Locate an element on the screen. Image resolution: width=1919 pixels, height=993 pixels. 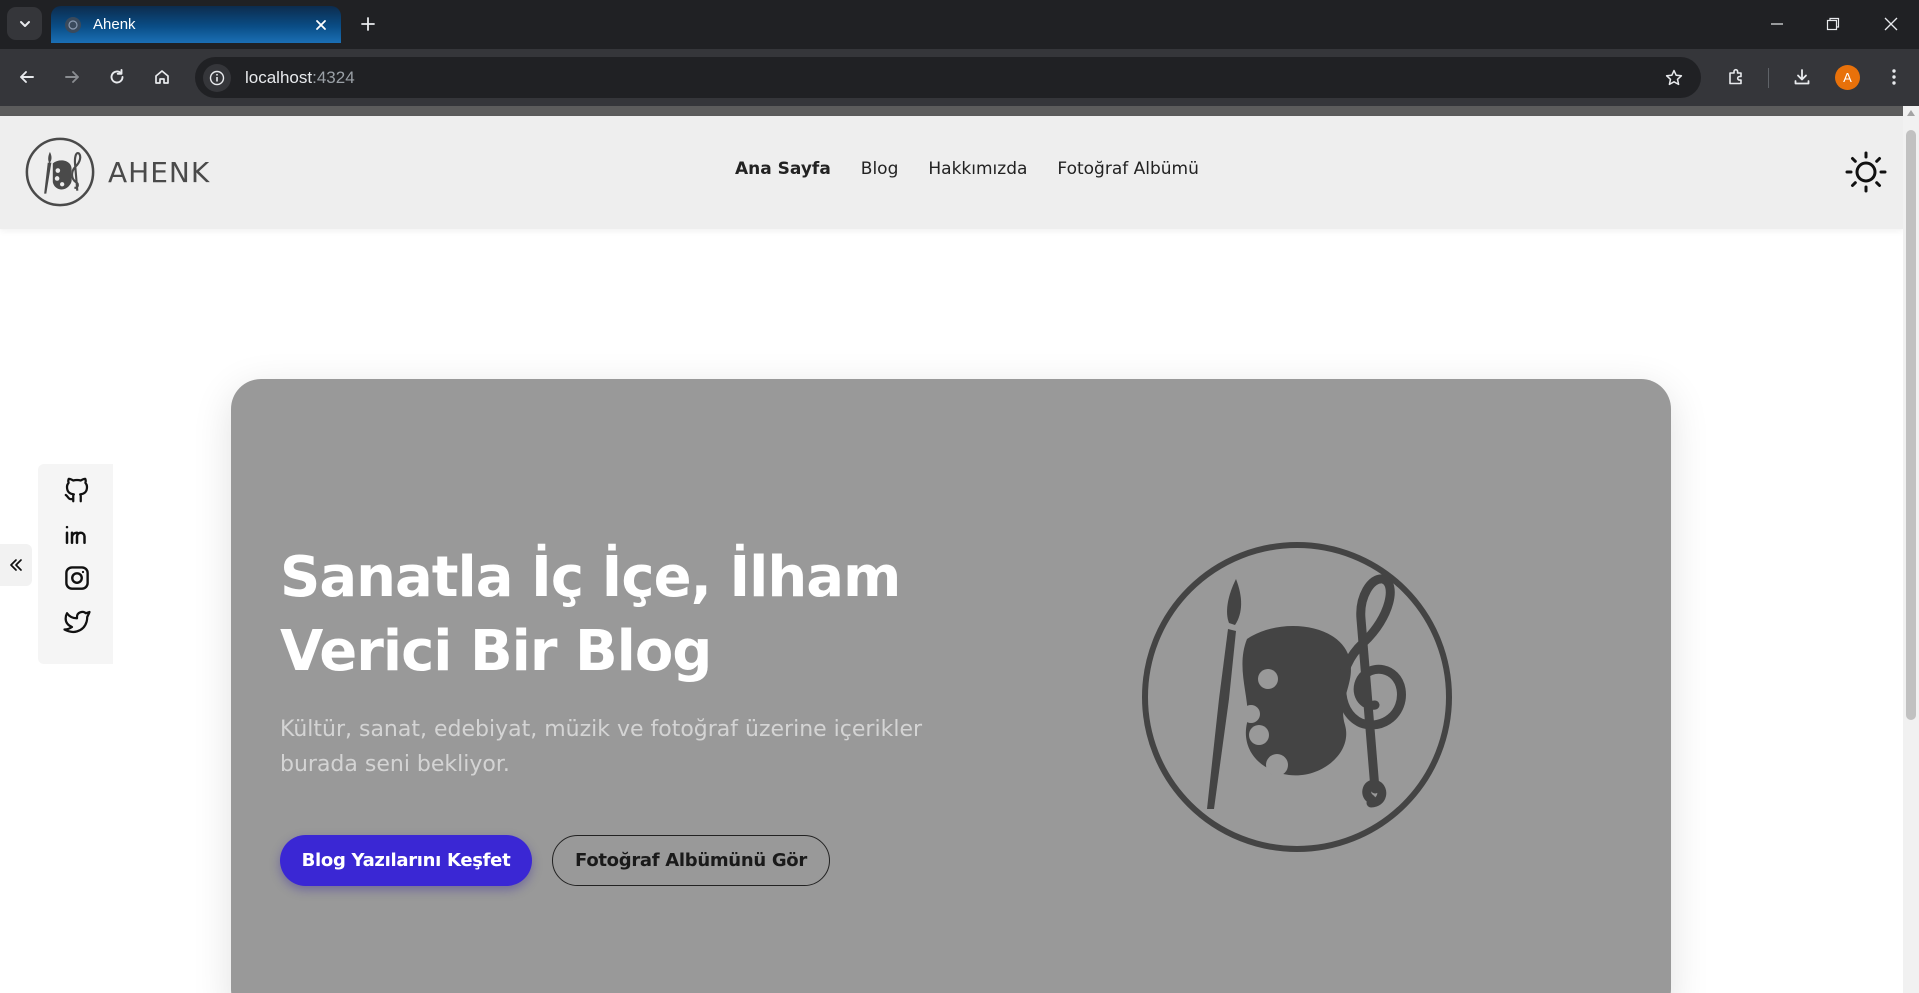
page-top-bar is located at coordinates (951, 111).